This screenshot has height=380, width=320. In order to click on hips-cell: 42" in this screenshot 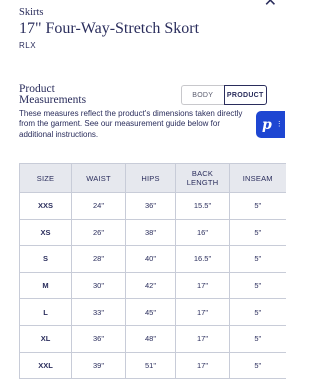, I will do `click(150, 285)`.